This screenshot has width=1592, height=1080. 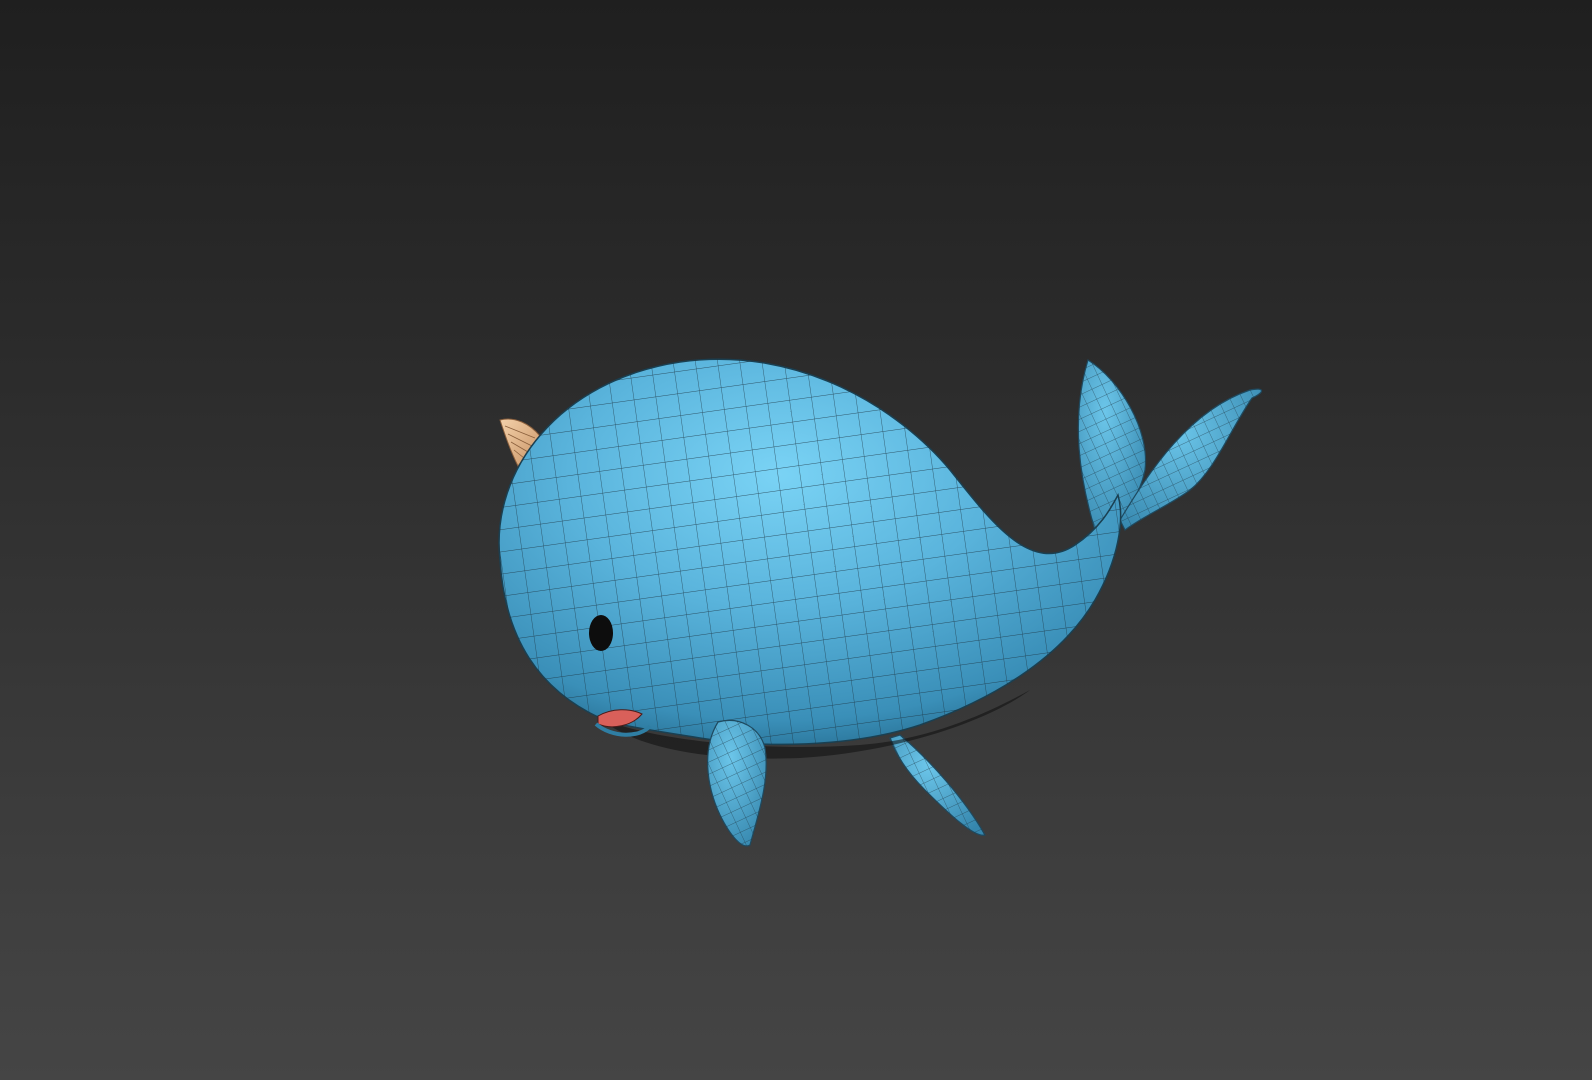 What do you see at coordinates (1170, 447) in the screenshot?
I see `tail-fluke` at bounding box center [1170, 447].